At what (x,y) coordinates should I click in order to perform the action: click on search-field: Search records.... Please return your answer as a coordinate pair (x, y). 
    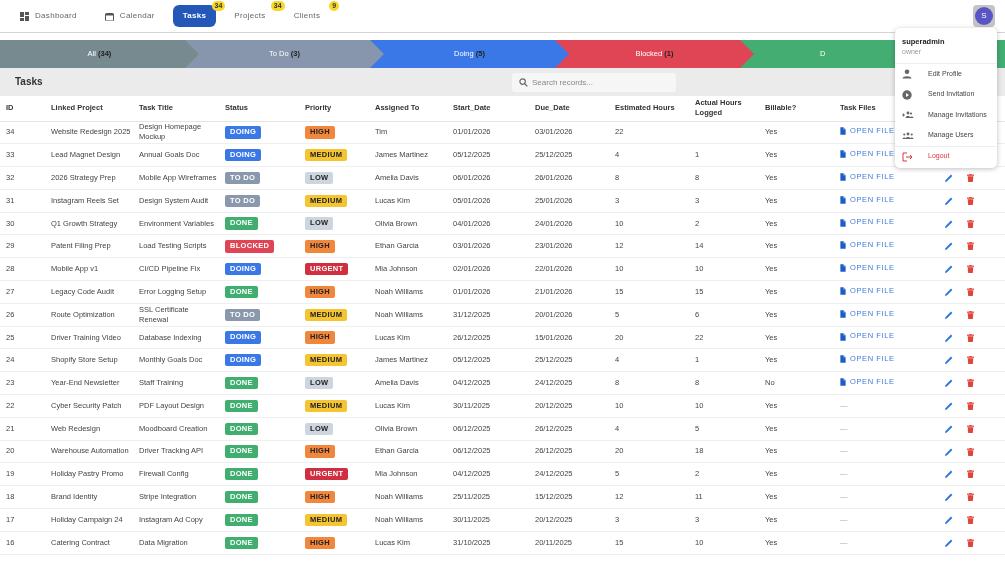
    Looking at the image, I should click on (594, 82).